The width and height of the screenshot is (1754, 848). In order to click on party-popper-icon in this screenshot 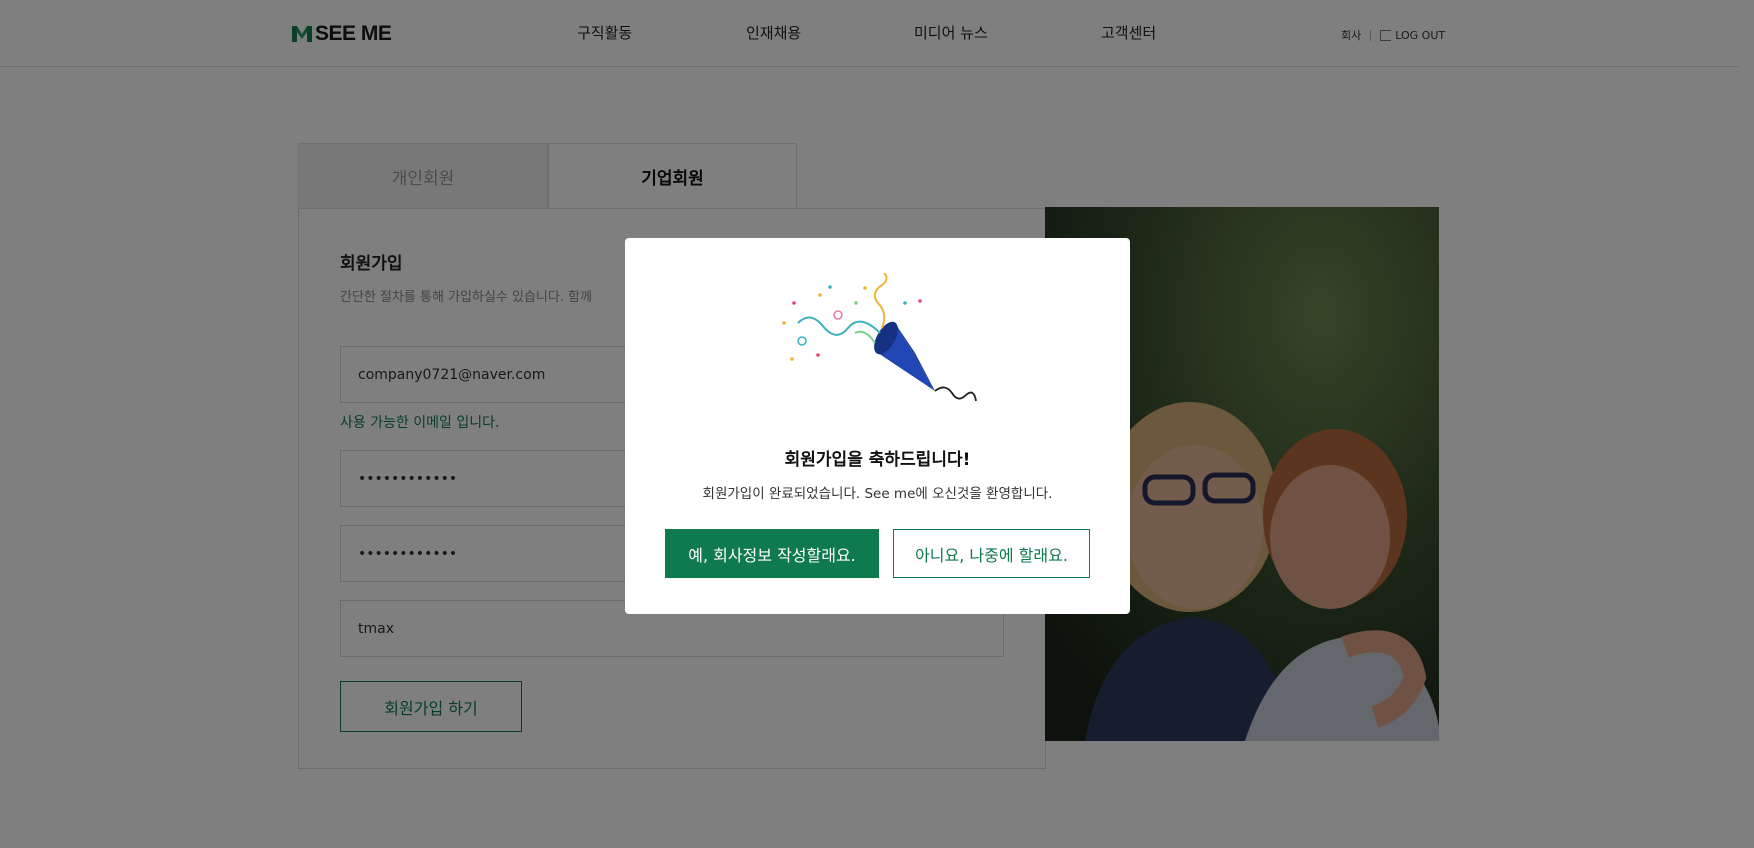, I will do `click(879, 337)`.